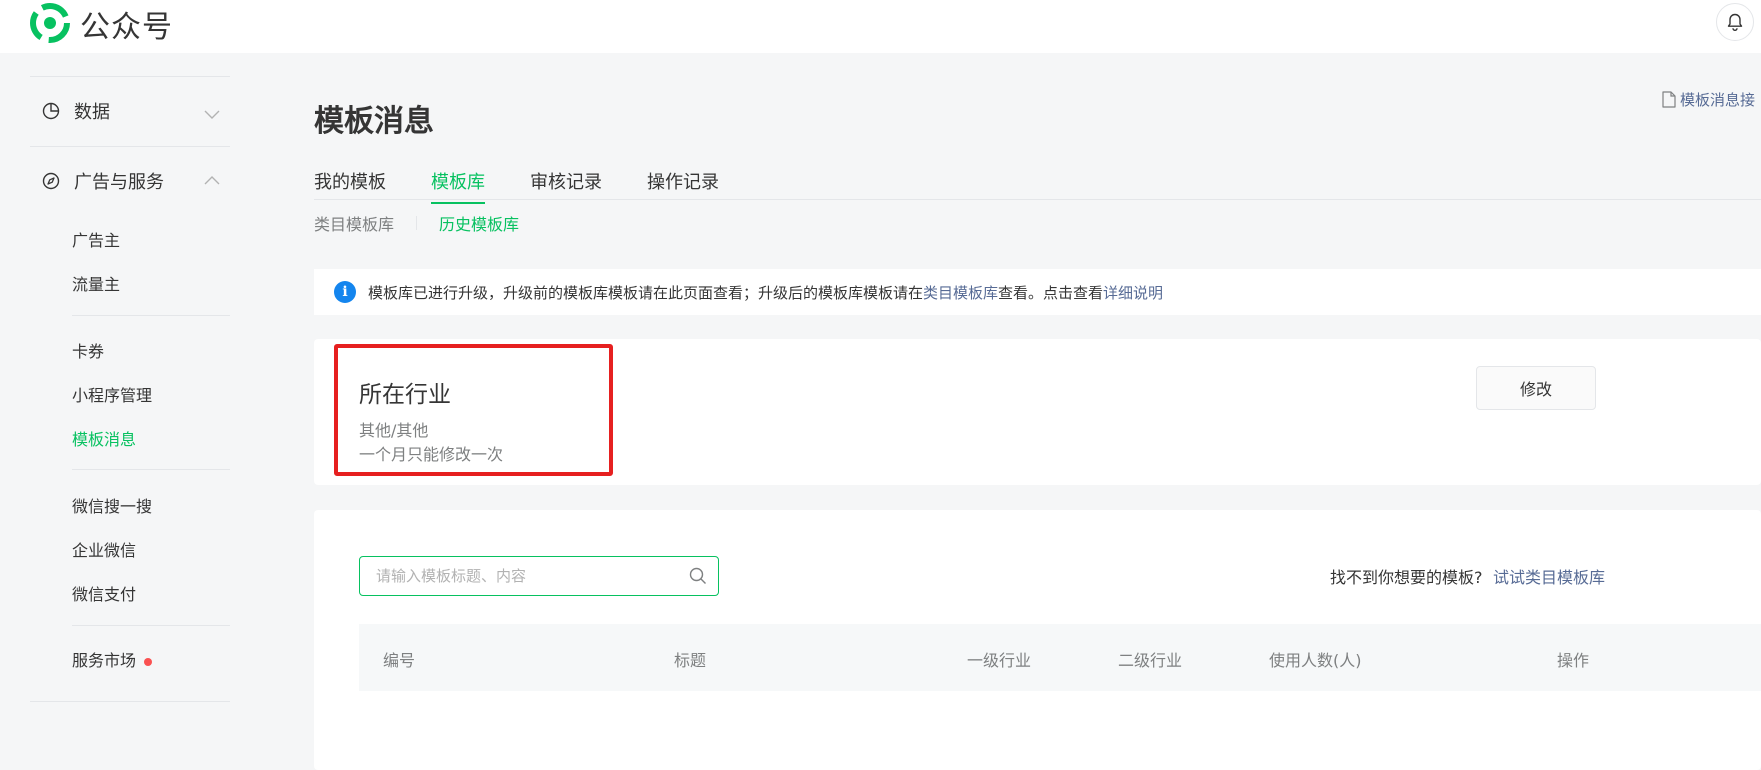 The height and width of the screenshot is (770, 1761). Describe the element at coordinates (1133, 292) in the screenshot. I see `details-link: 详细说明` at that location.